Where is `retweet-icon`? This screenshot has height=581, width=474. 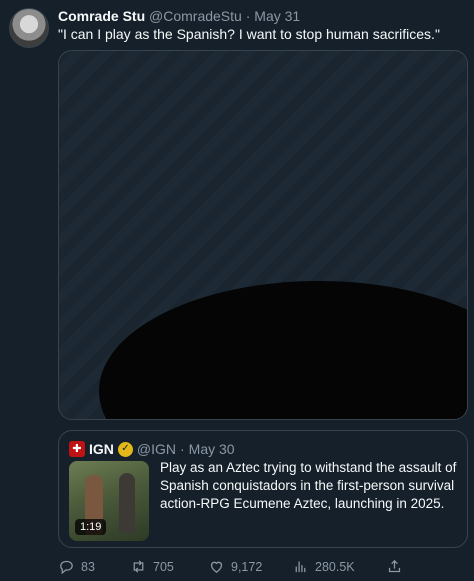
retweet-icon is located at coordinates (138, 566).